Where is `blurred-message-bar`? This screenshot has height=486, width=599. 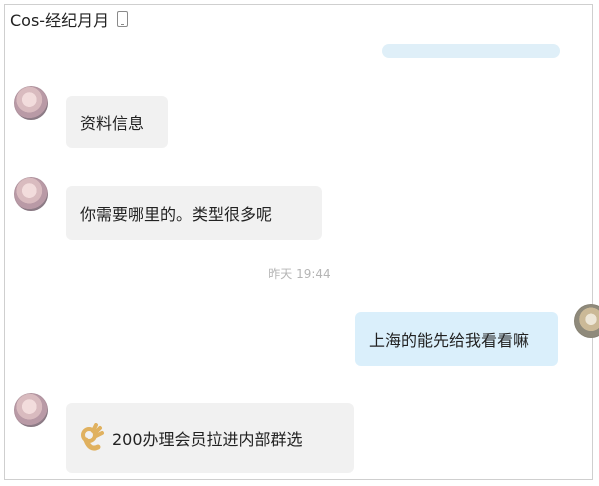
blurred-message-bar is located at coordinates (471, 51).